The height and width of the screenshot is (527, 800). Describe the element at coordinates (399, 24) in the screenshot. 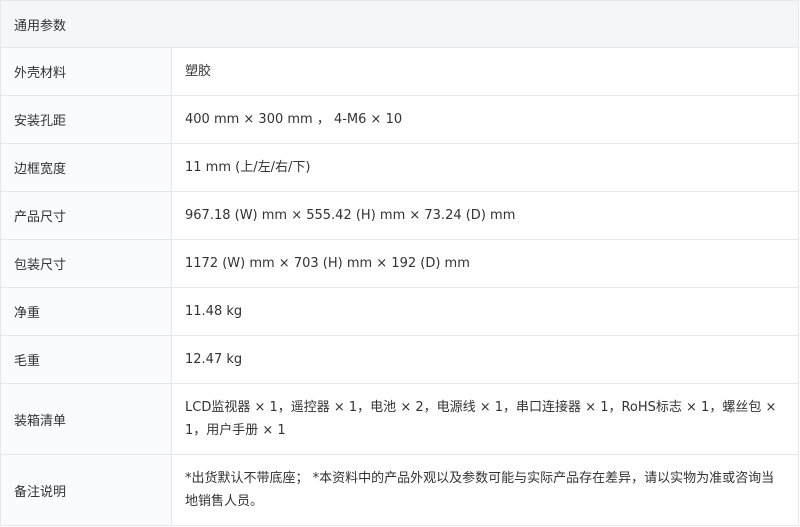

I see `section-header: 通用参数` at that location.